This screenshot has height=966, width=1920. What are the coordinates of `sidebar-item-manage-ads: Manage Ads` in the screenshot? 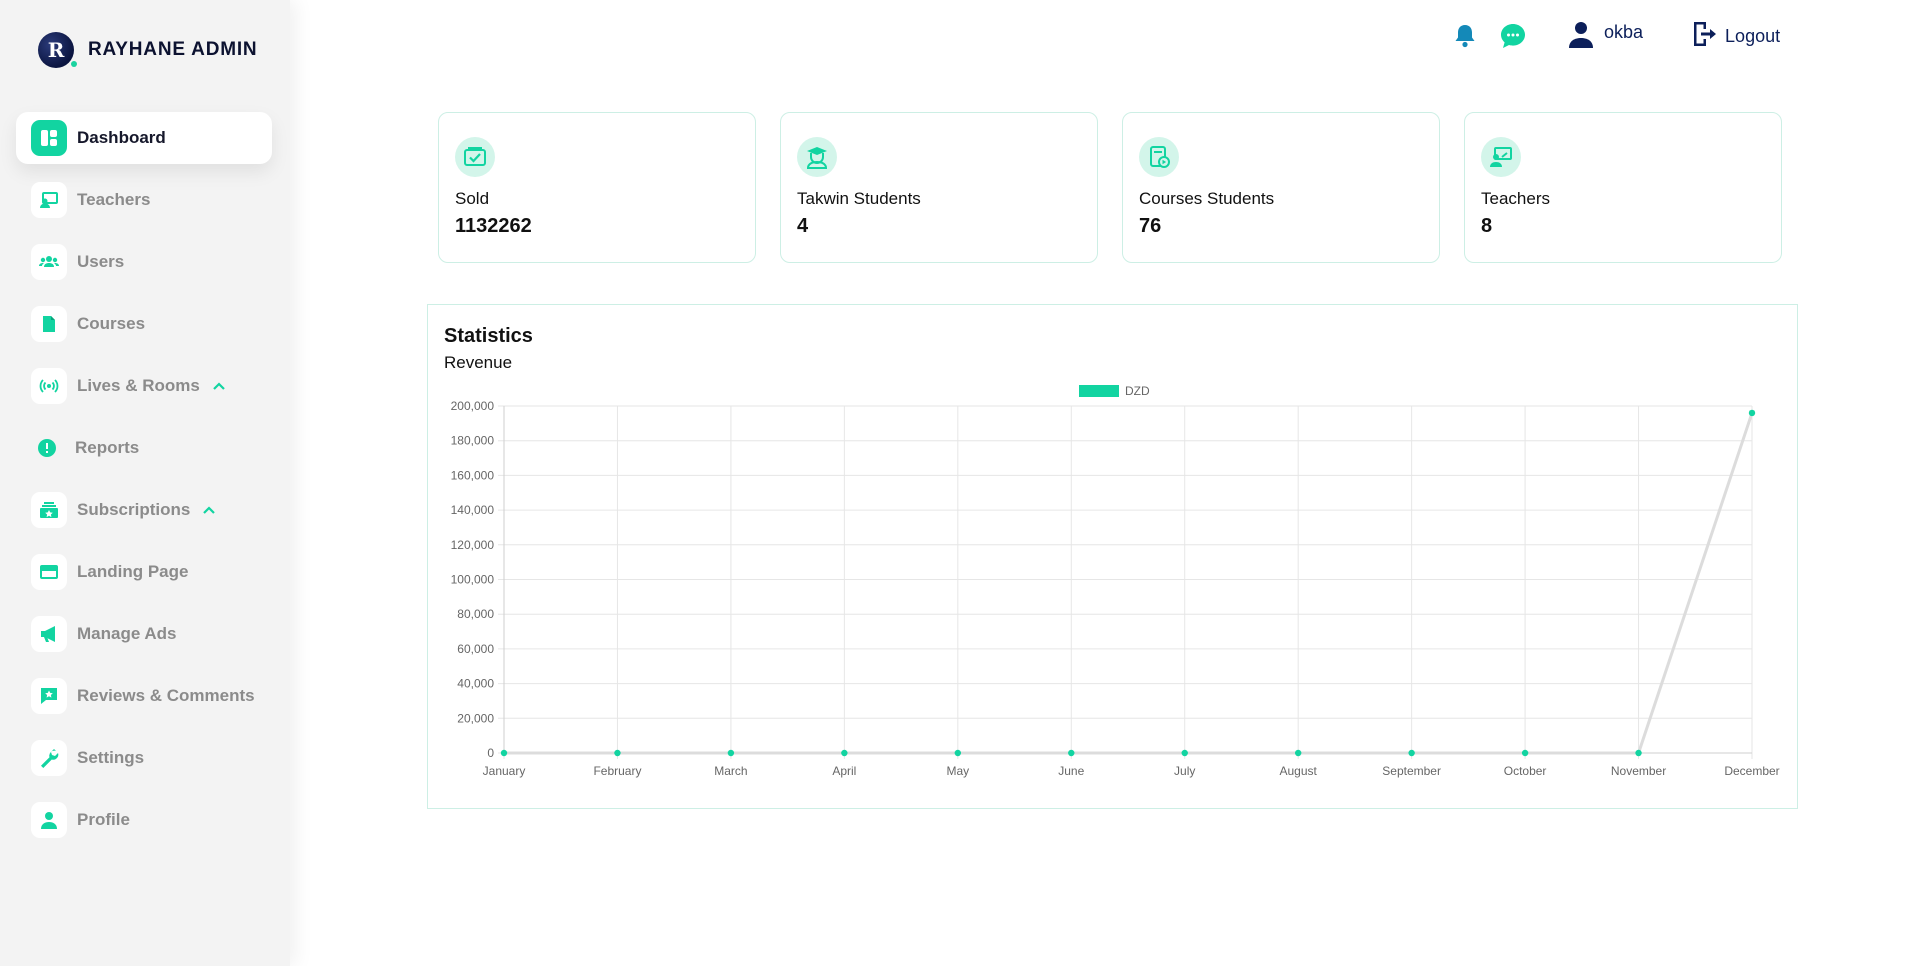 It's located at (144, 634).